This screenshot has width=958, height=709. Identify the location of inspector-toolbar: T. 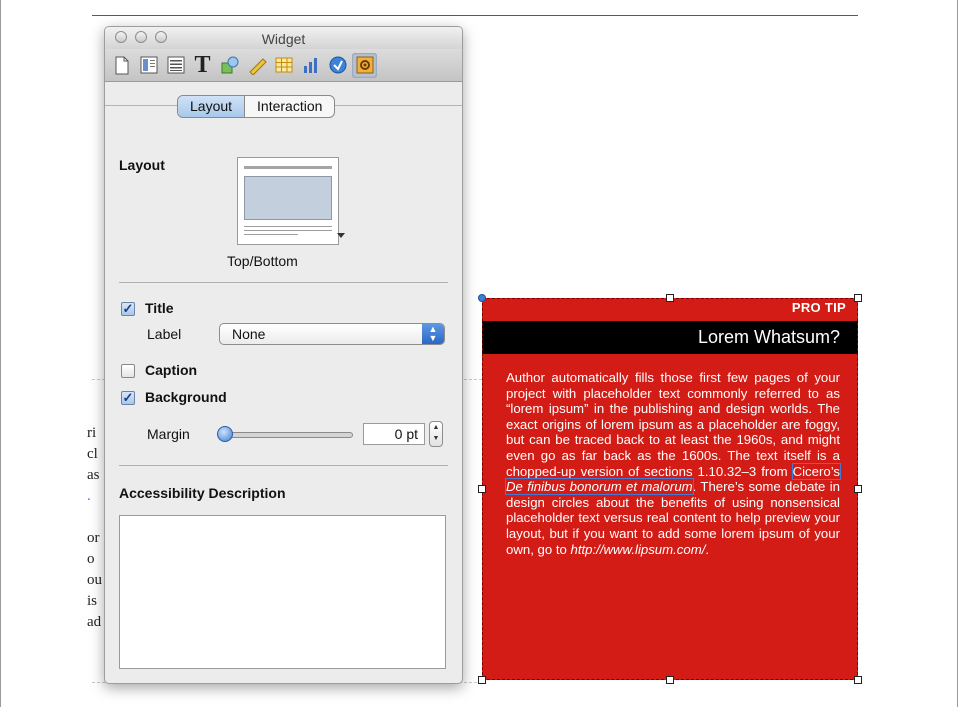
(283, 65).